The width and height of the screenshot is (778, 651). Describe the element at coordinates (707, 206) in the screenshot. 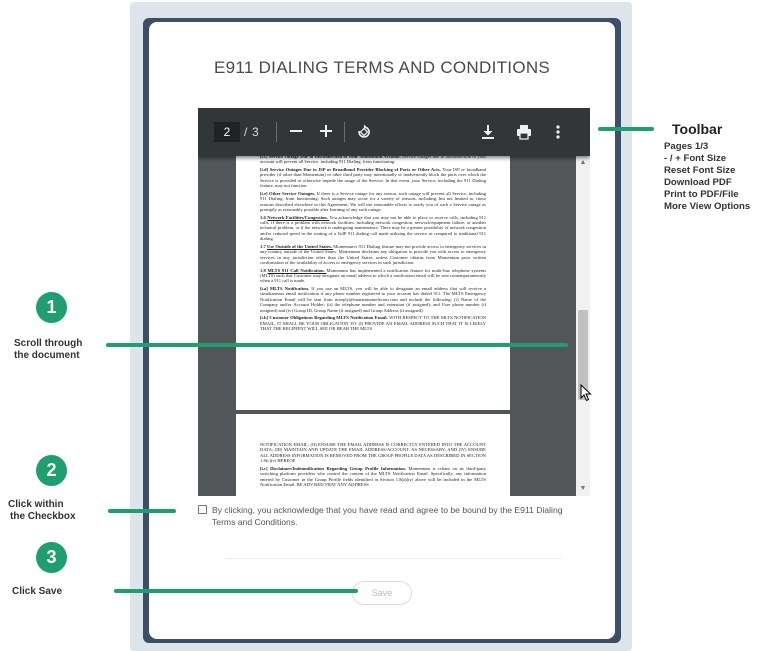

I see `toolbar-annotation-item: More View Options` at that location.